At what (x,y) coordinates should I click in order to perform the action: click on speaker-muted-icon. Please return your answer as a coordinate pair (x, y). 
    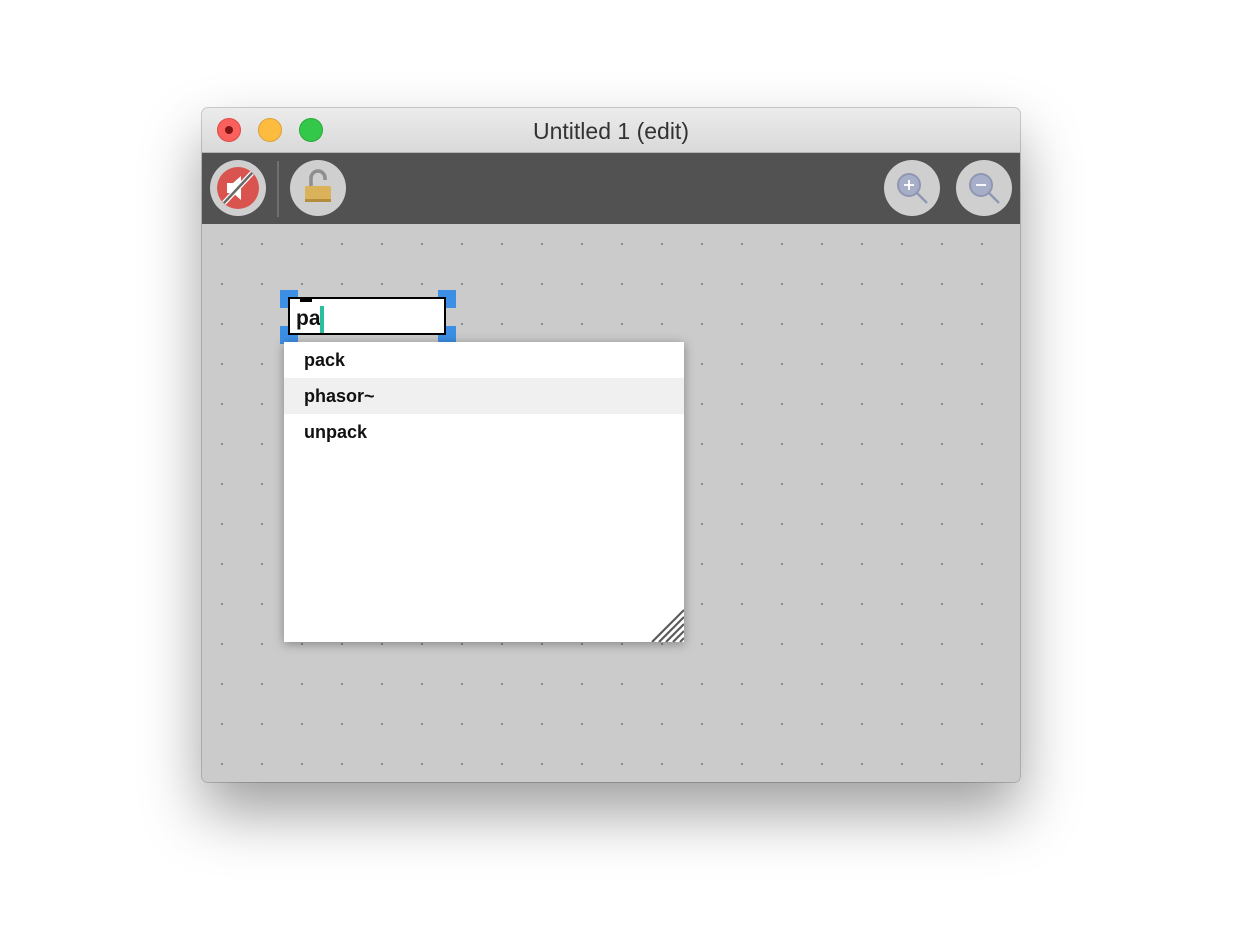
    Looking at the image, I should click on (238, 188).